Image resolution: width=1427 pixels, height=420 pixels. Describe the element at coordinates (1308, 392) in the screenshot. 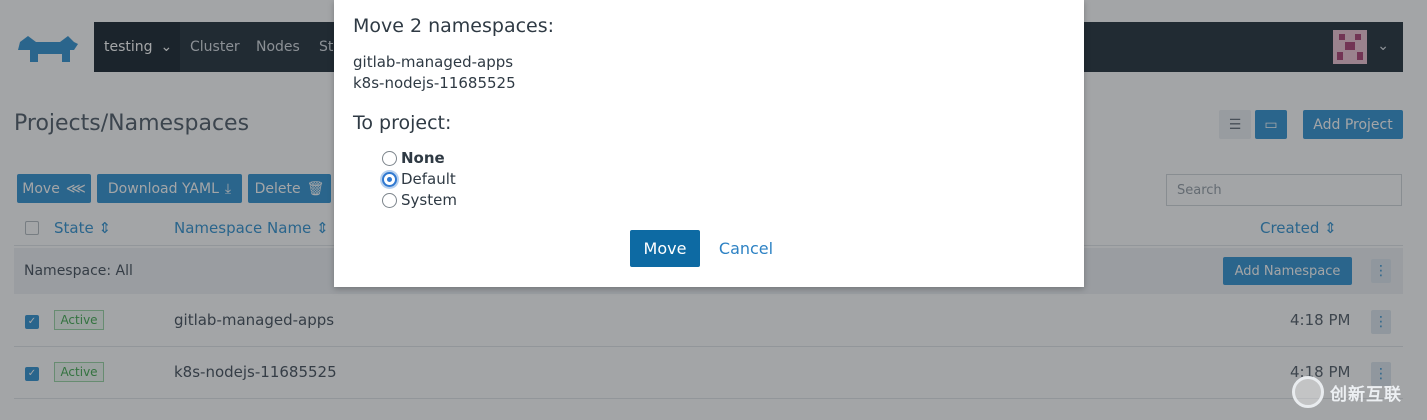

I see `watermark-logo-icon` at that location.